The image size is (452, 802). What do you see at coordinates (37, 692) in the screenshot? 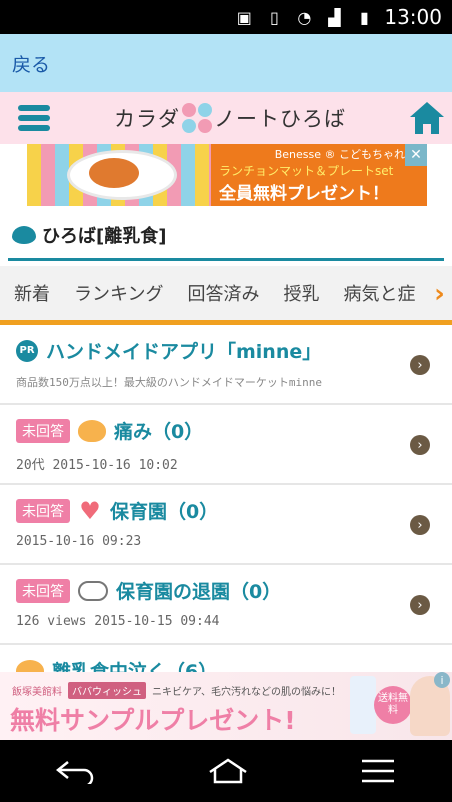
I see `ad-tag-1: 飯塚美館料` at bounding box center [37, 692].